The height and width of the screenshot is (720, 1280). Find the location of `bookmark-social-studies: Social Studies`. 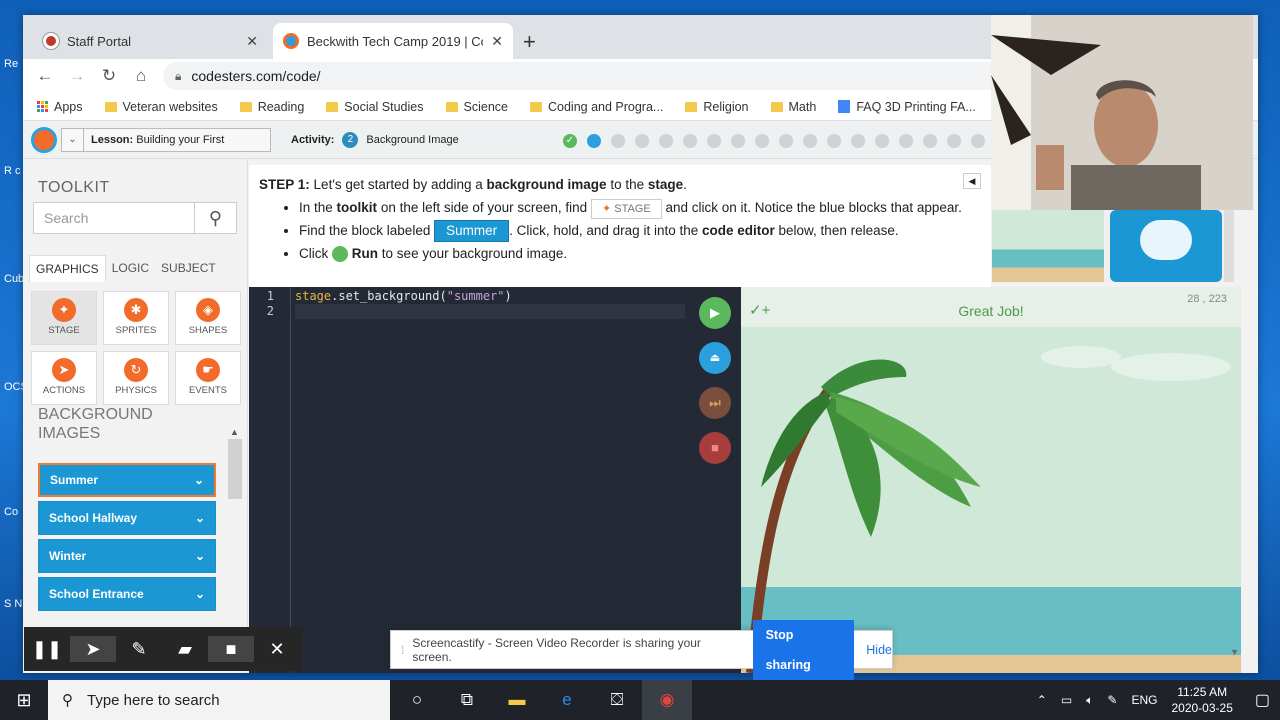

bookmark-social-studies: Social Studies is located at coordinates (375, 107).